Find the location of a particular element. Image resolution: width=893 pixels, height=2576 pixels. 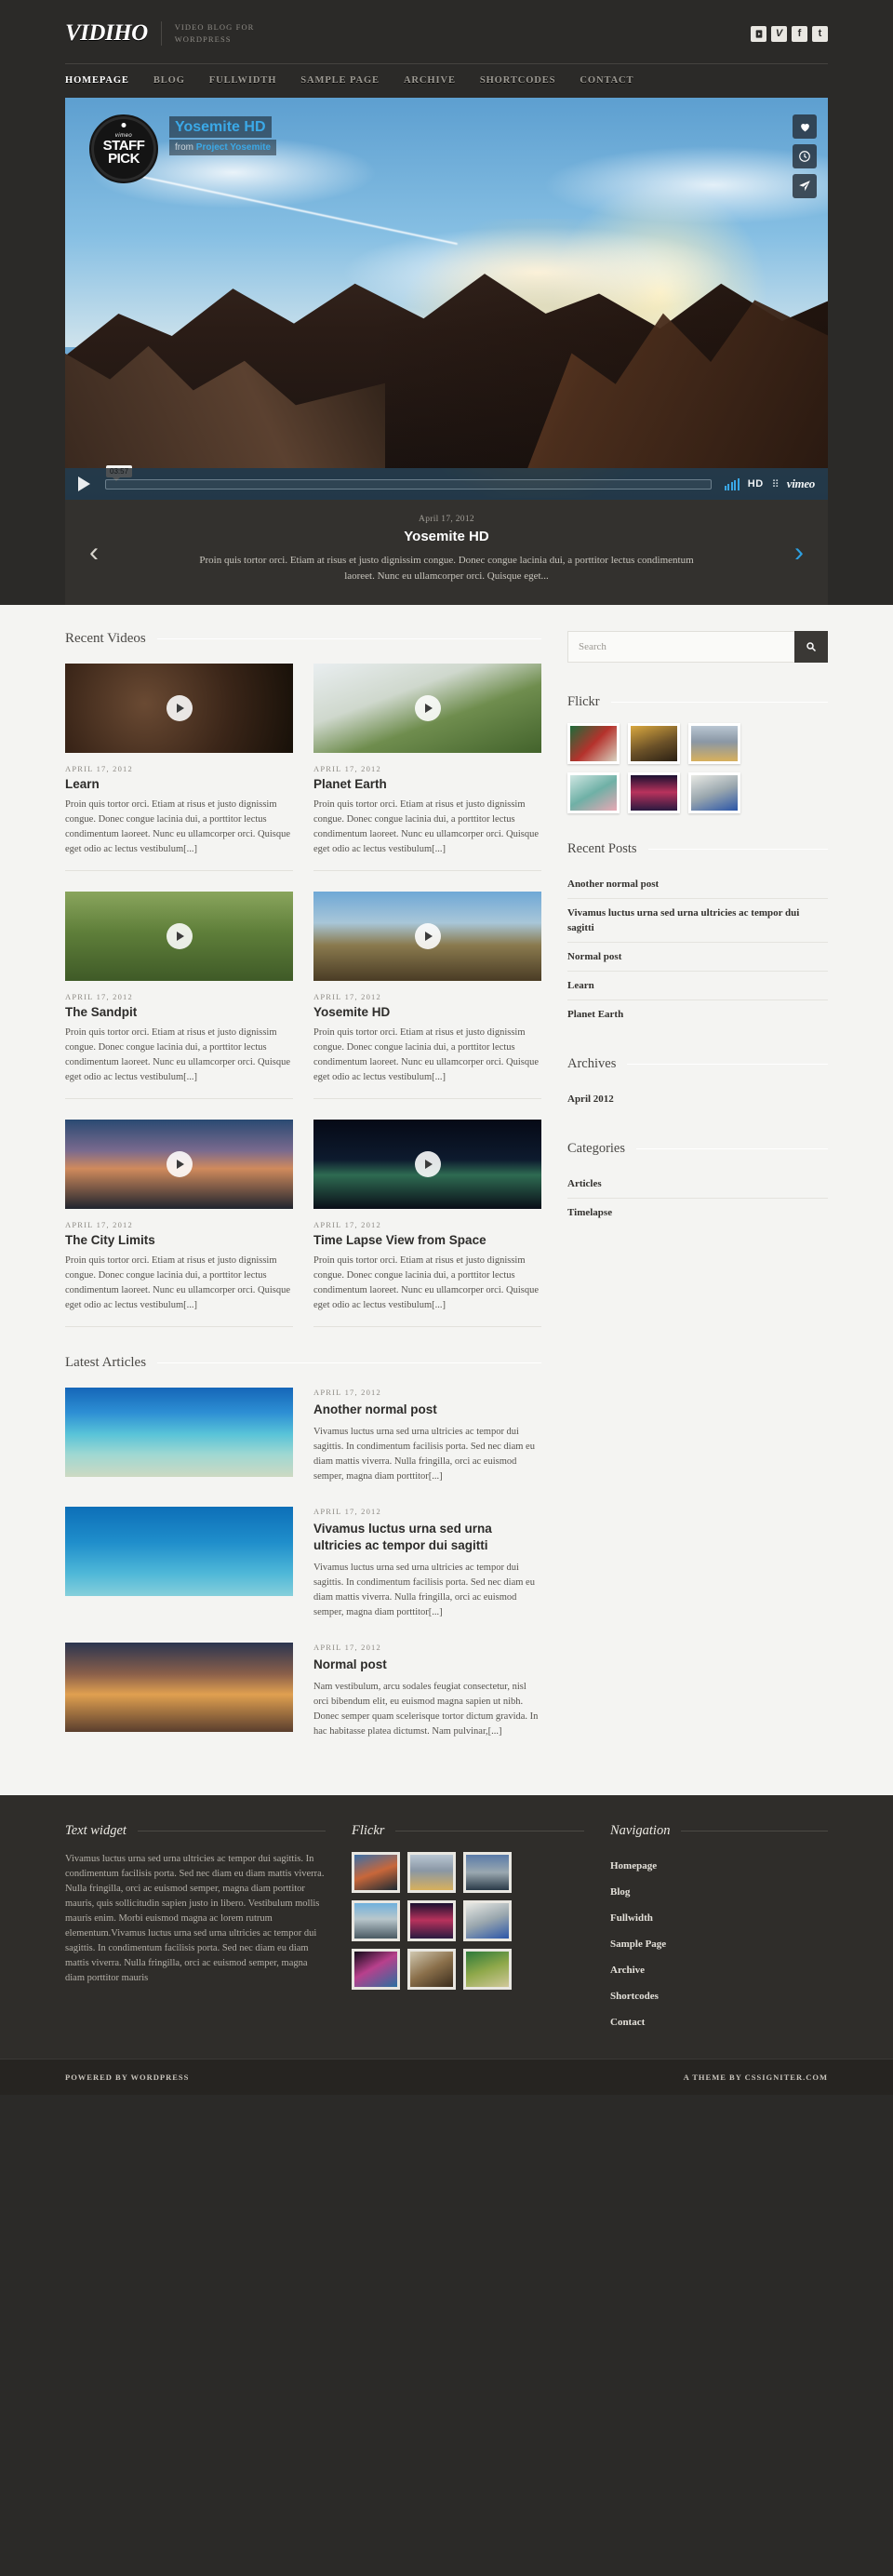

site-logo: VIDIHO is located at coordinates (106, 33).